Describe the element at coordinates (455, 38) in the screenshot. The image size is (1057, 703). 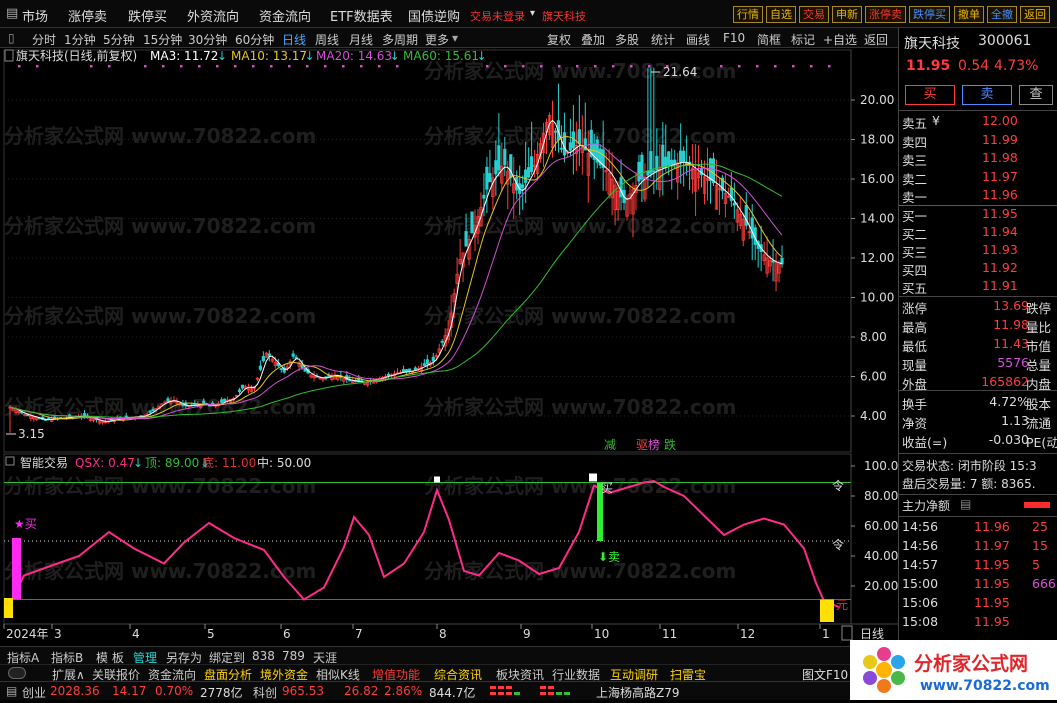
I see `more-chevron-icon: ▾` at that location.